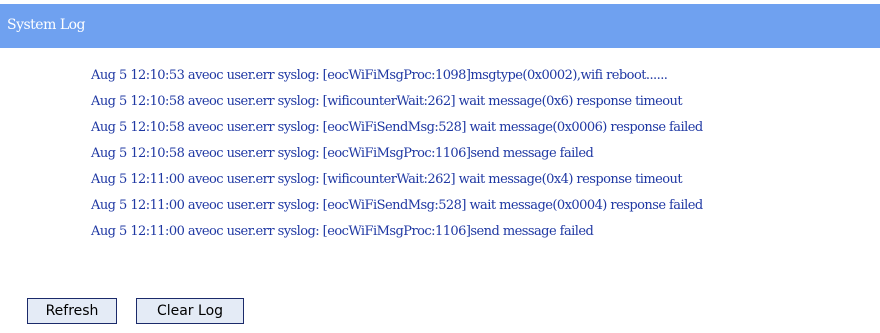 This screenshot has width=880, height=333. What do you see at coordinates (46, 25) in the screenshot?
I see `page-title: System Log` at bounding box center [46, 25].